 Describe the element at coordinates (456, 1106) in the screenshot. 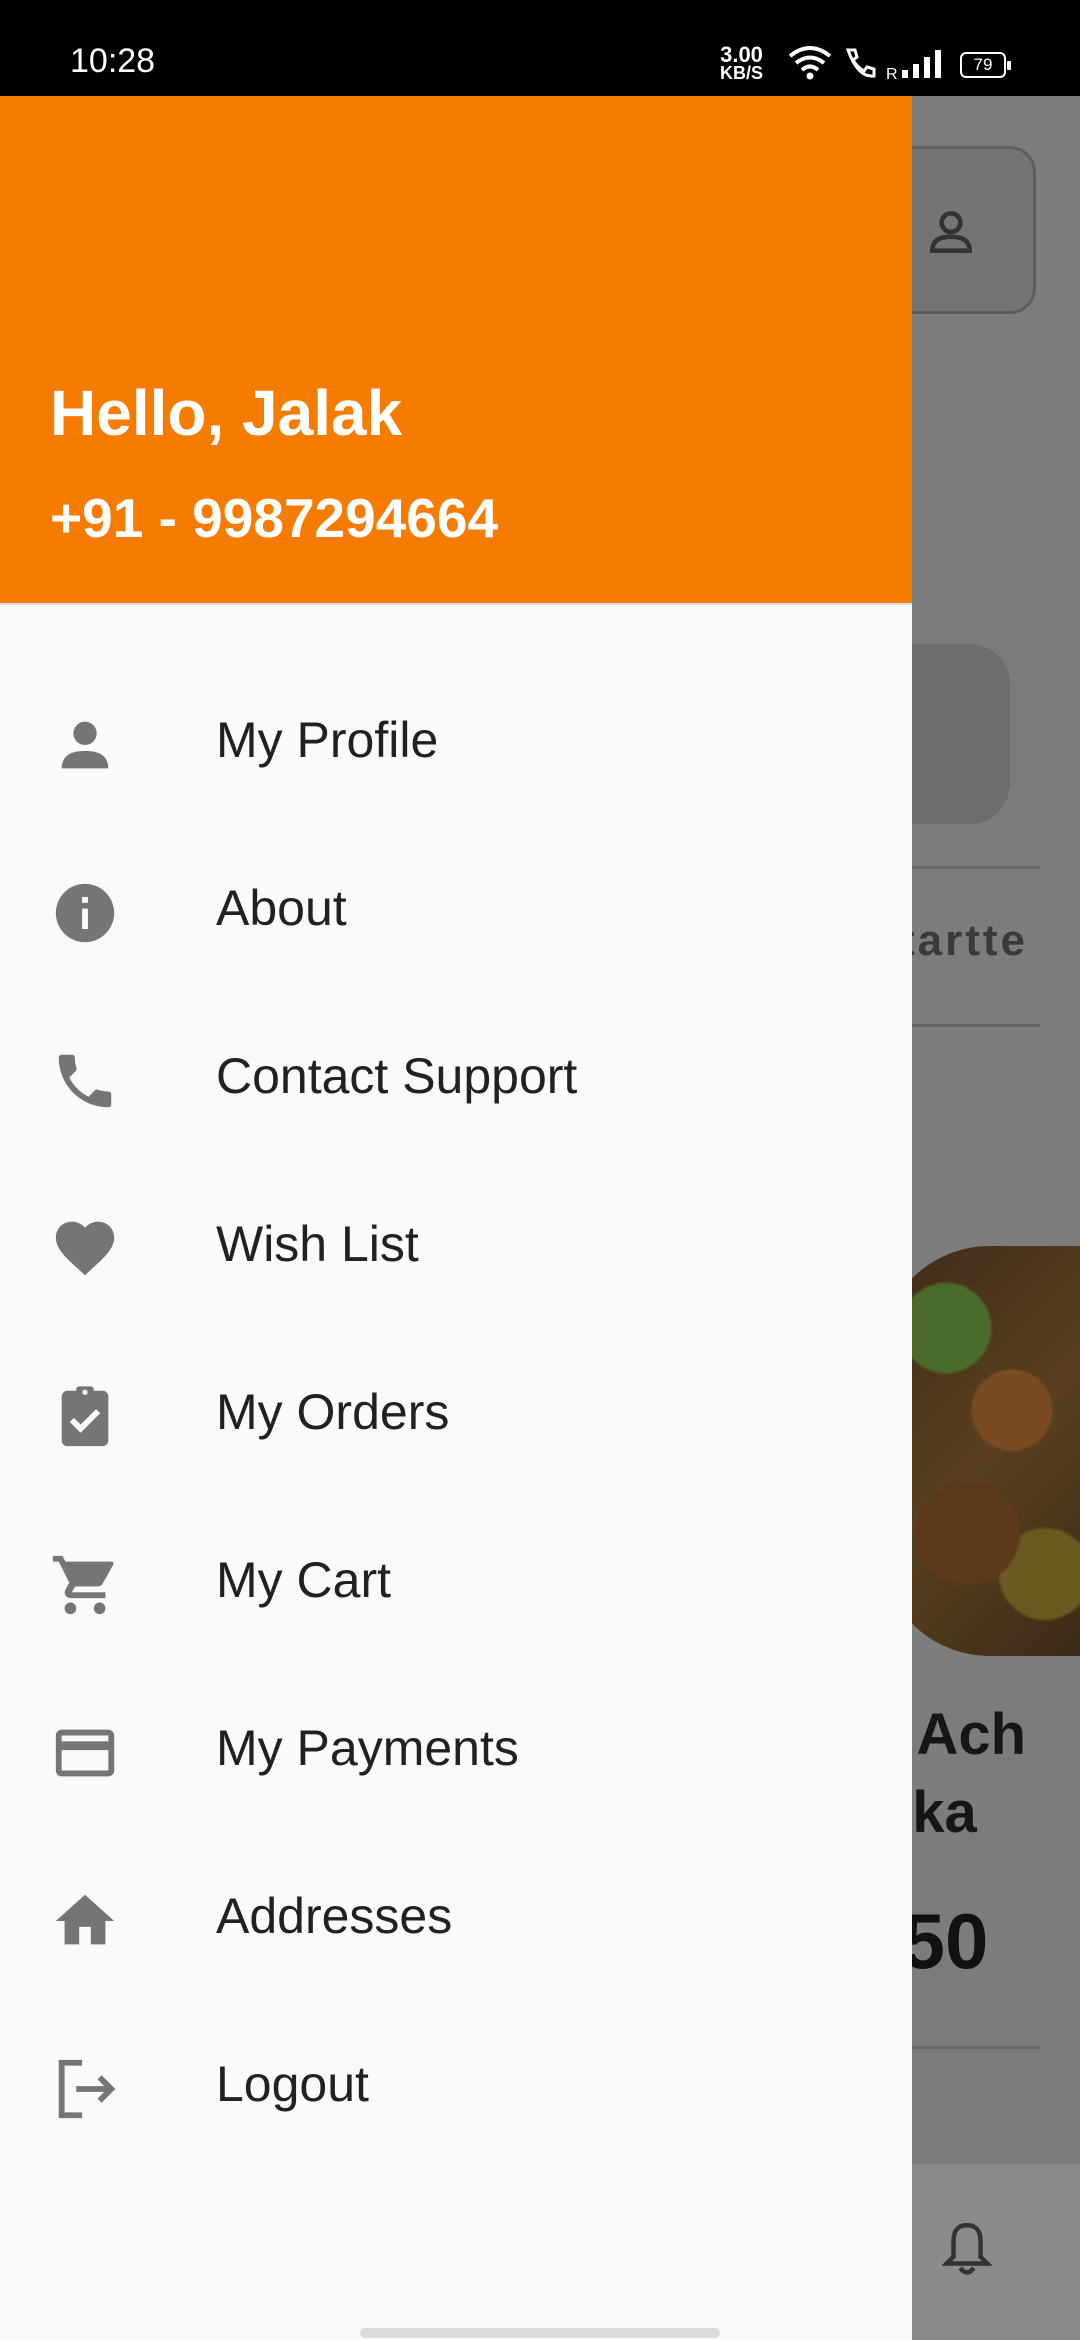

I see `menu-item-contact-support: Contact Support` at that location.